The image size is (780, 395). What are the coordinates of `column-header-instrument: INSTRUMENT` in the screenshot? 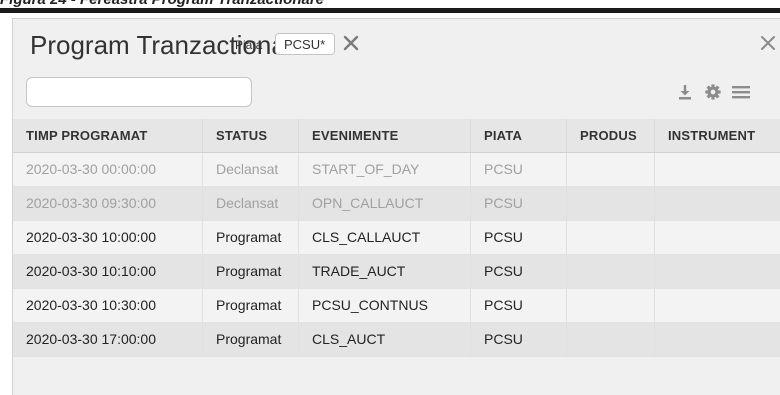 It's located at (717, 135).